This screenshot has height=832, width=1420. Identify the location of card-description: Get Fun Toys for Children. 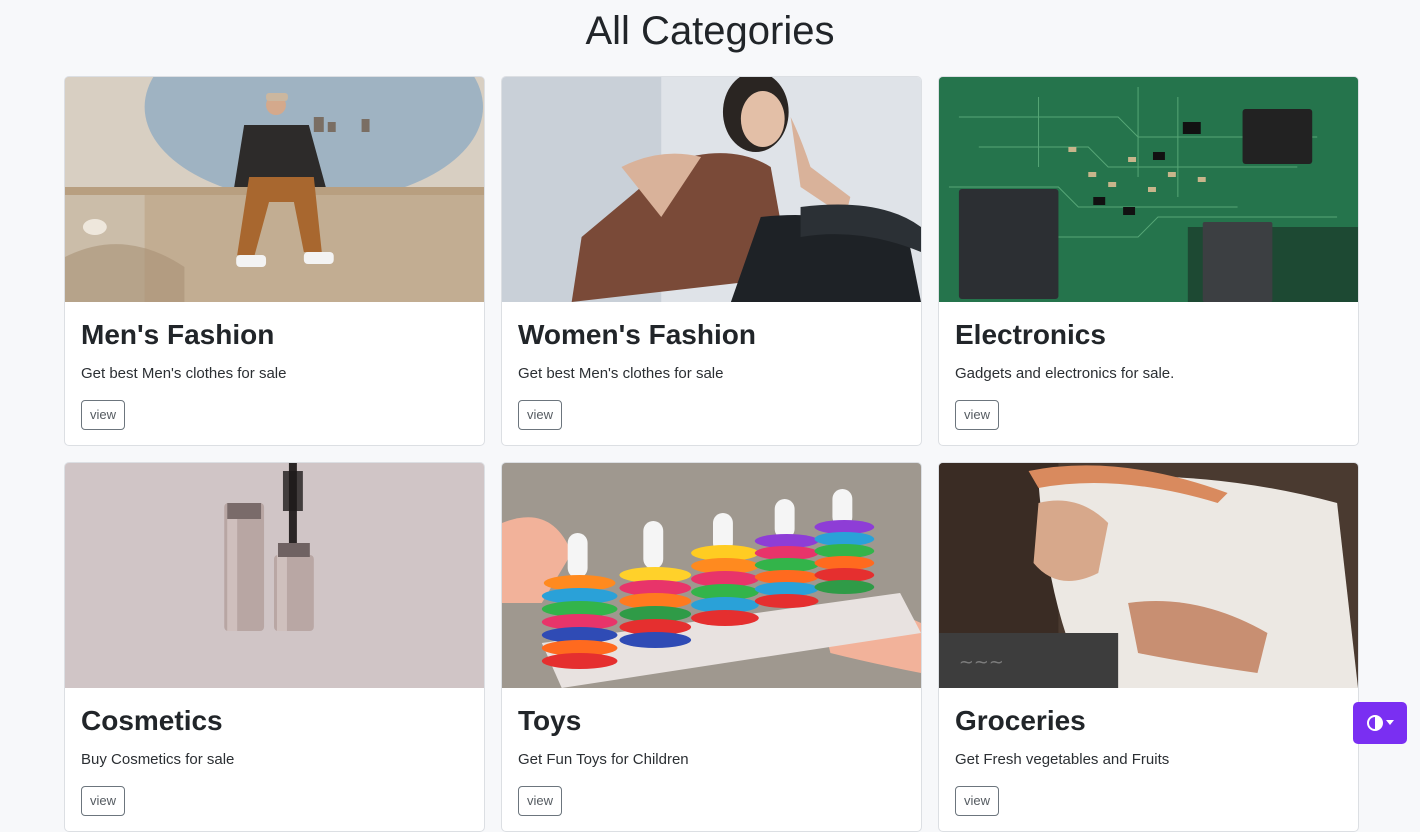
(711, 760).